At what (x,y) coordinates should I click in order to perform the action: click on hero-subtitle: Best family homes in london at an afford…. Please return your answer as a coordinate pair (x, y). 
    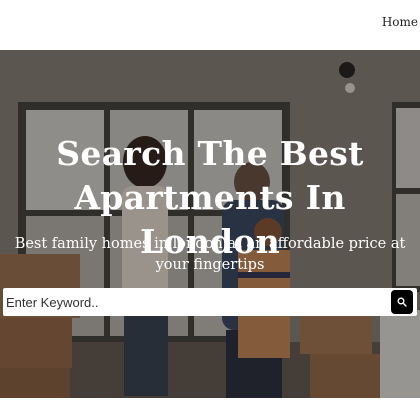
    Looking at the image, I should click on (210, 254).